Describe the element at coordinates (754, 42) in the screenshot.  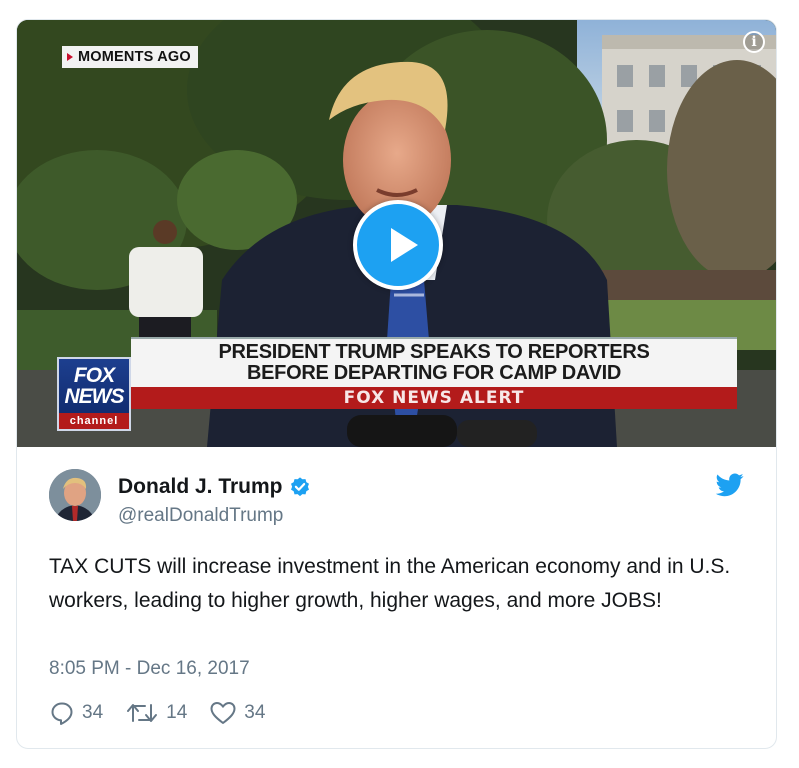
I see `info-icon: i` at that location.